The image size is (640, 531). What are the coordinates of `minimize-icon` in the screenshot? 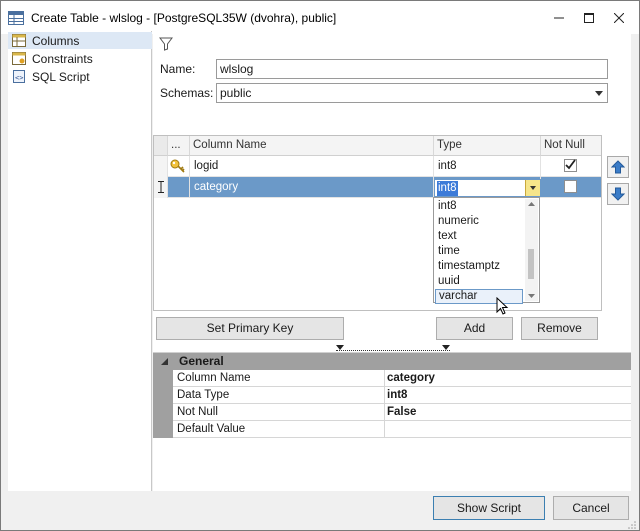 It's located at (559, 17).